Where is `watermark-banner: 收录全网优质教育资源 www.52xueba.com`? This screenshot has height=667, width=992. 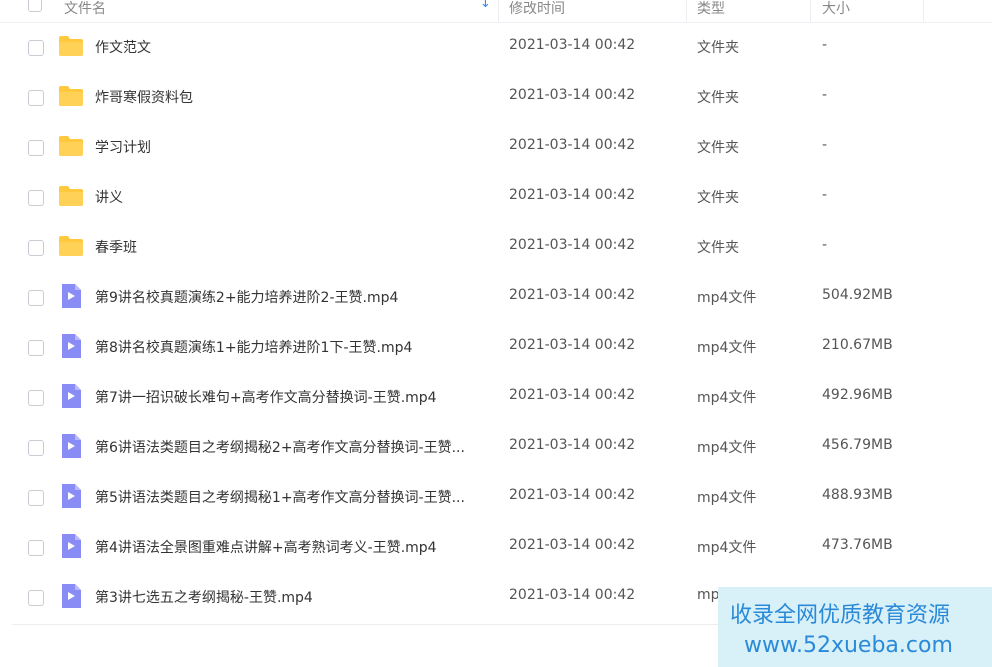 watermark-banner: 收录全网优质教育资源 www.52xueba.com is located at coordinates (855, 627).